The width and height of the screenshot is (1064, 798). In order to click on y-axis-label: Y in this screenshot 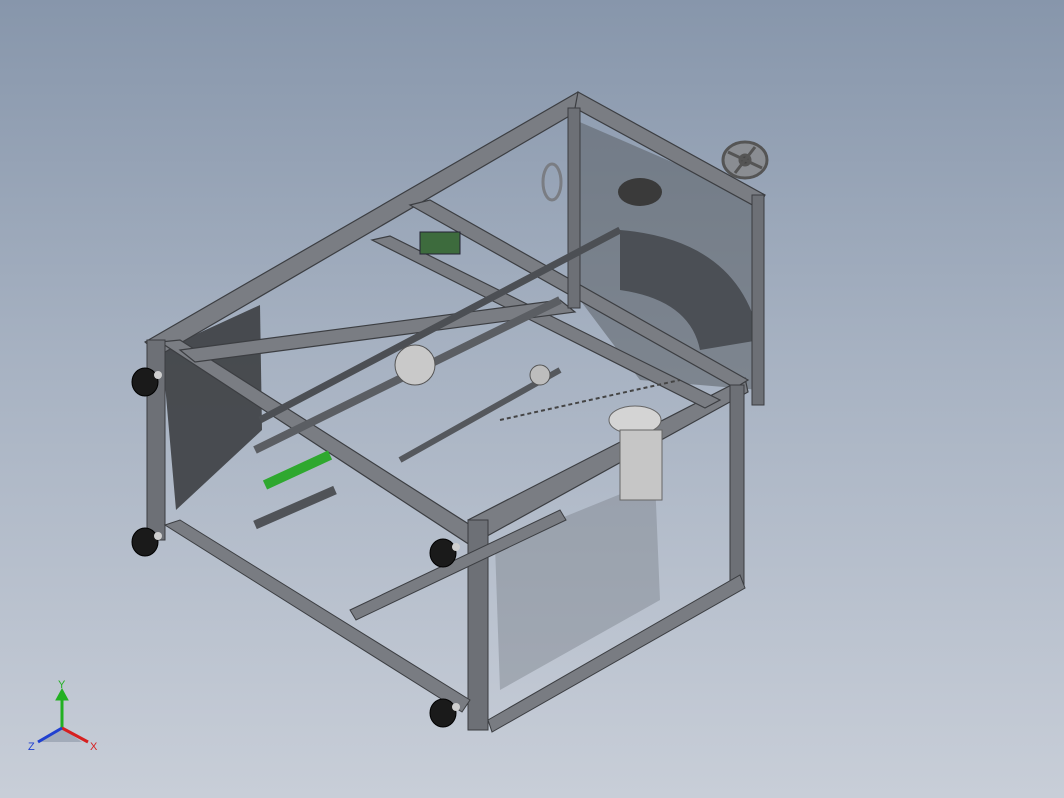, I will do `click(62, 685)`.